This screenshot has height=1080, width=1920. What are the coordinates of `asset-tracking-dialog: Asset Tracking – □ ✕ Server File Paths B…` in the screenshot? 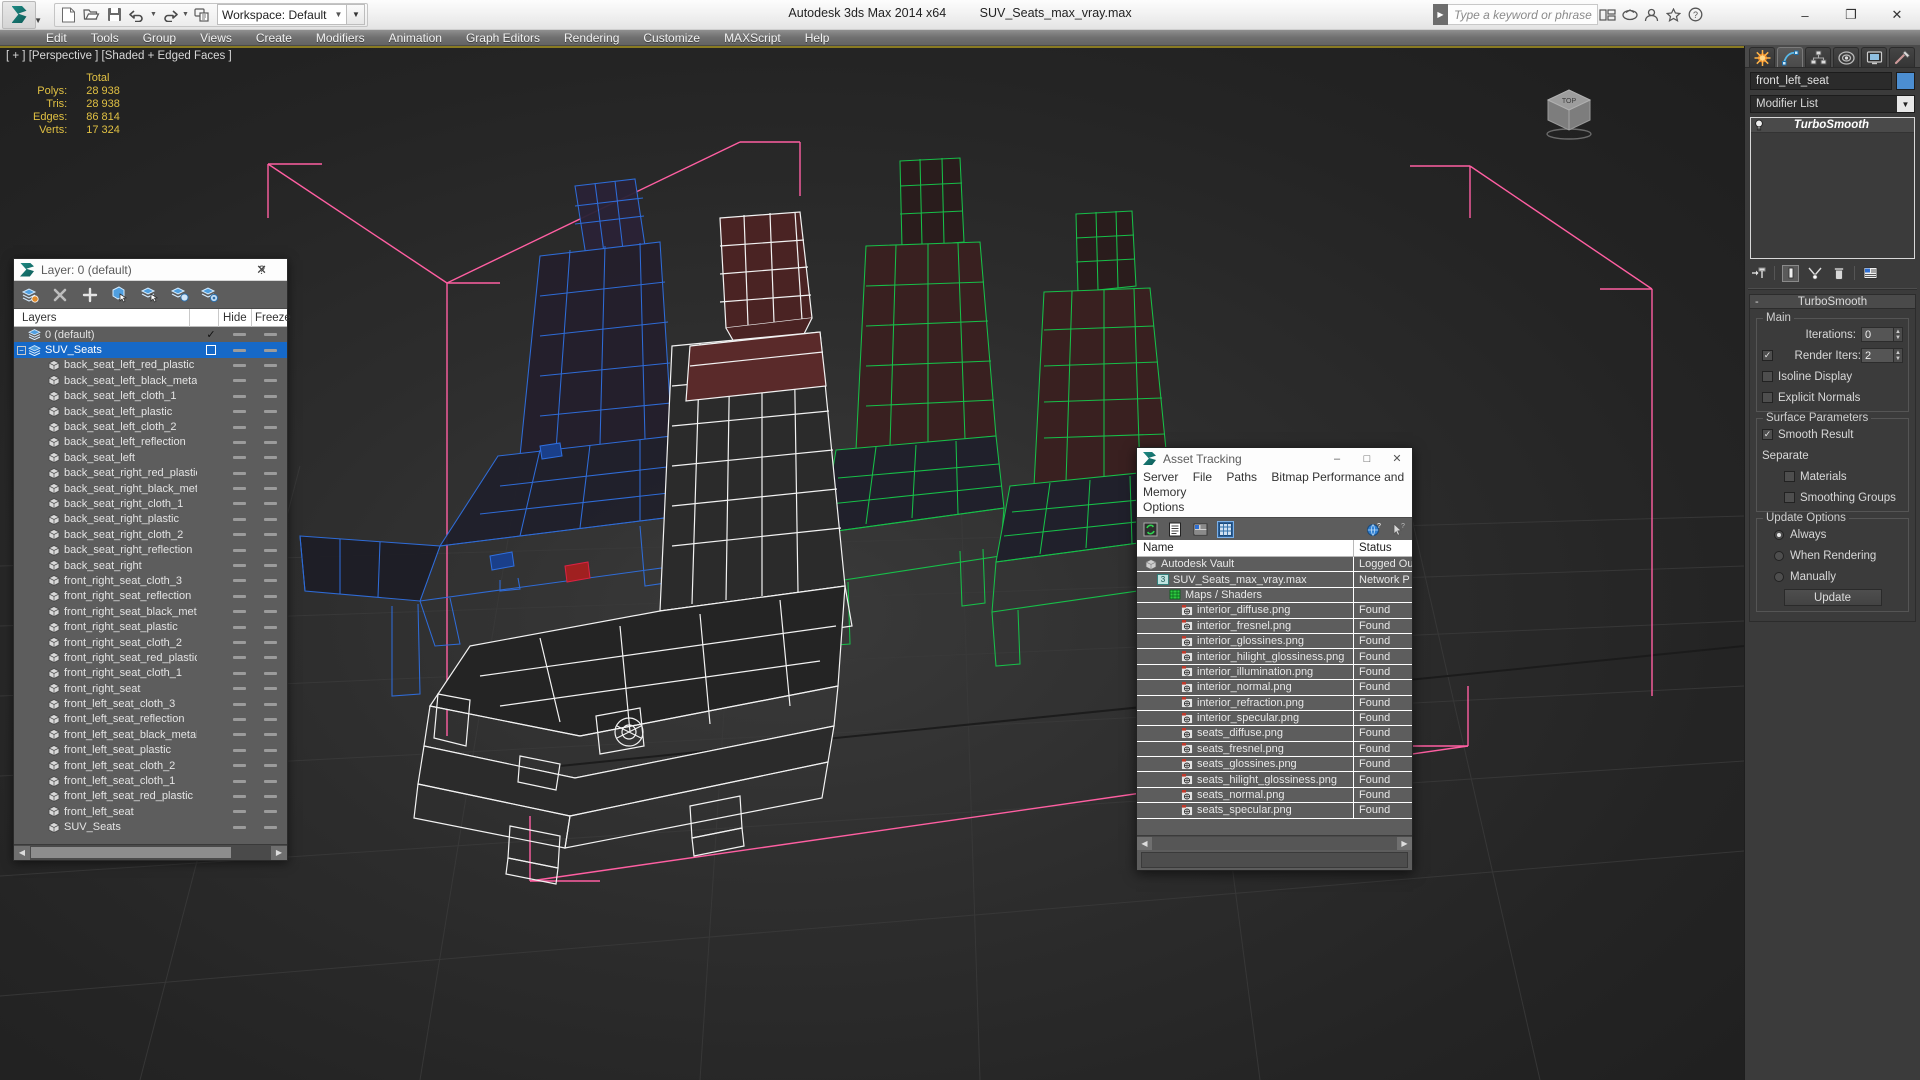 It's located at (1274, 659).